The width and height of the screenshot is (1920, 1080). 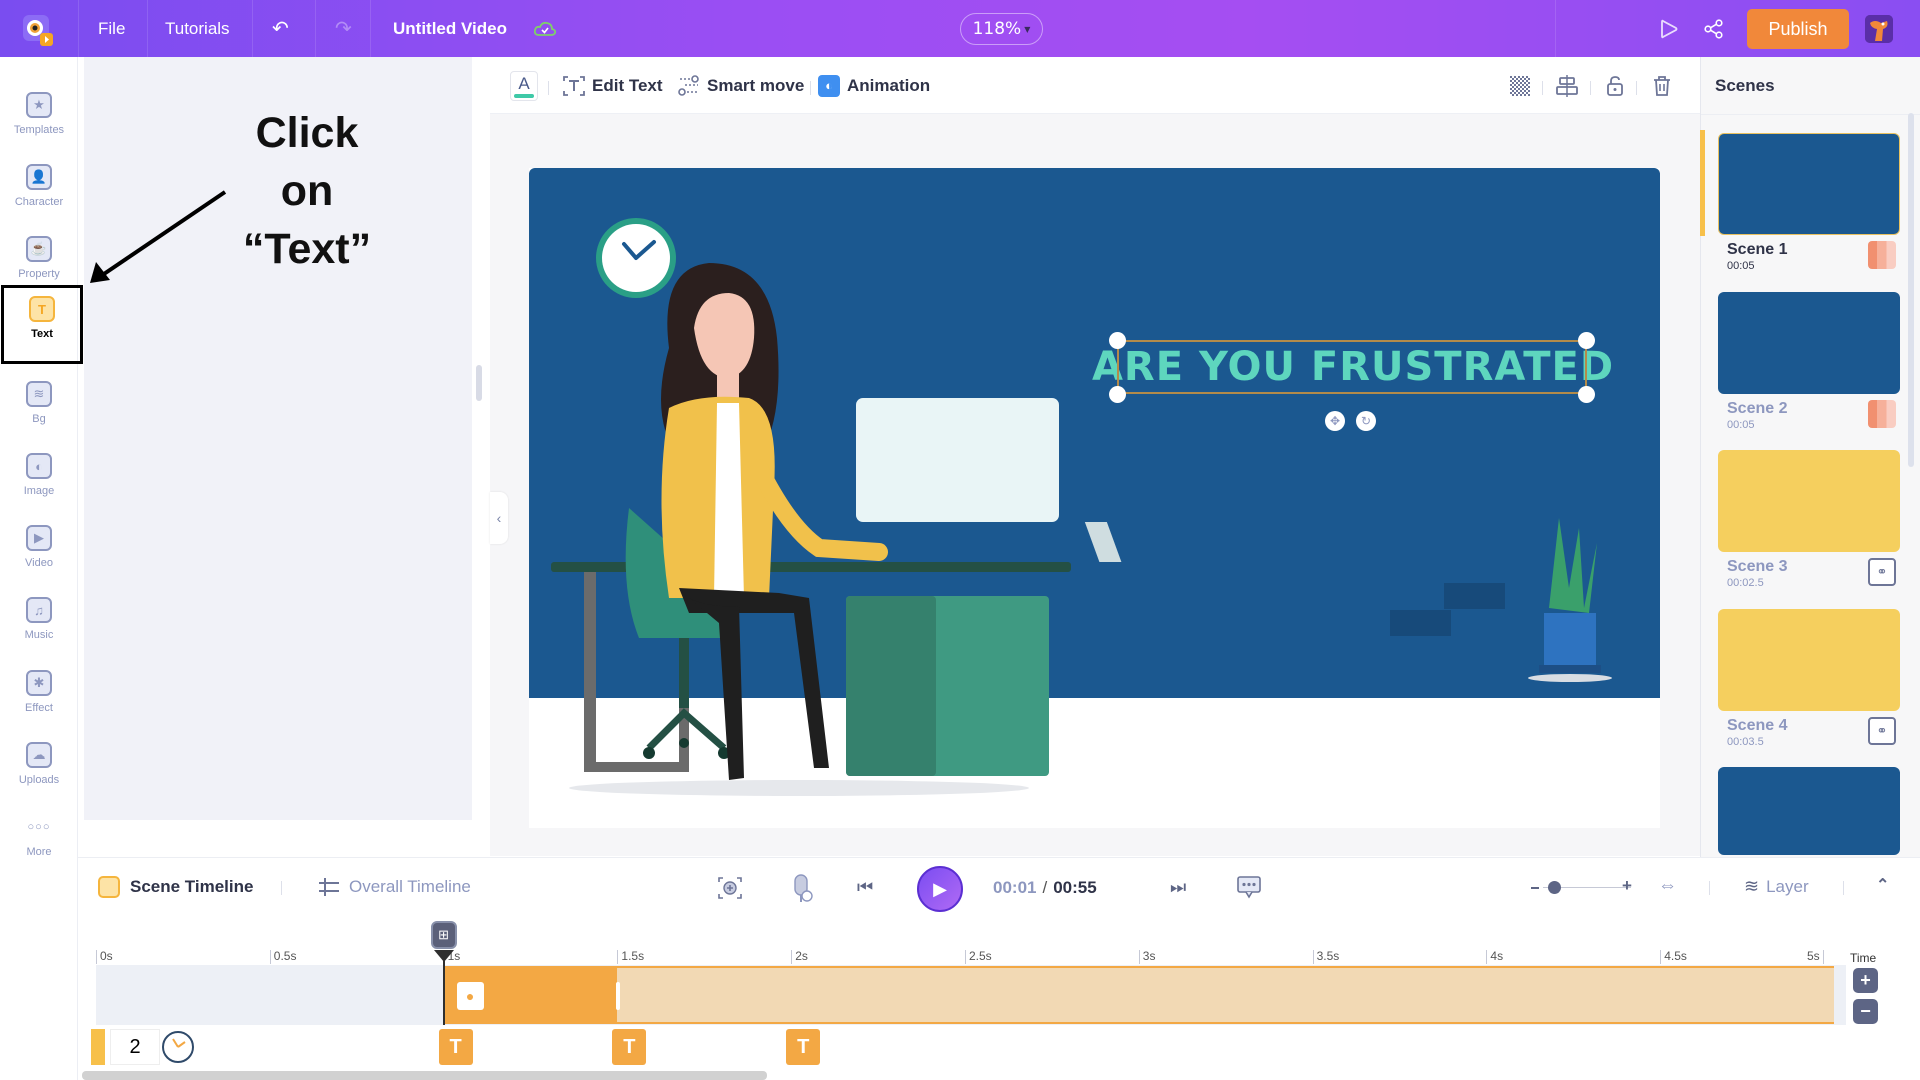 What do you see at coordinates (1882, 885) in the screenshot?
I see `chevron-up-icon: ⌃` at bounding box center [1882, 885].